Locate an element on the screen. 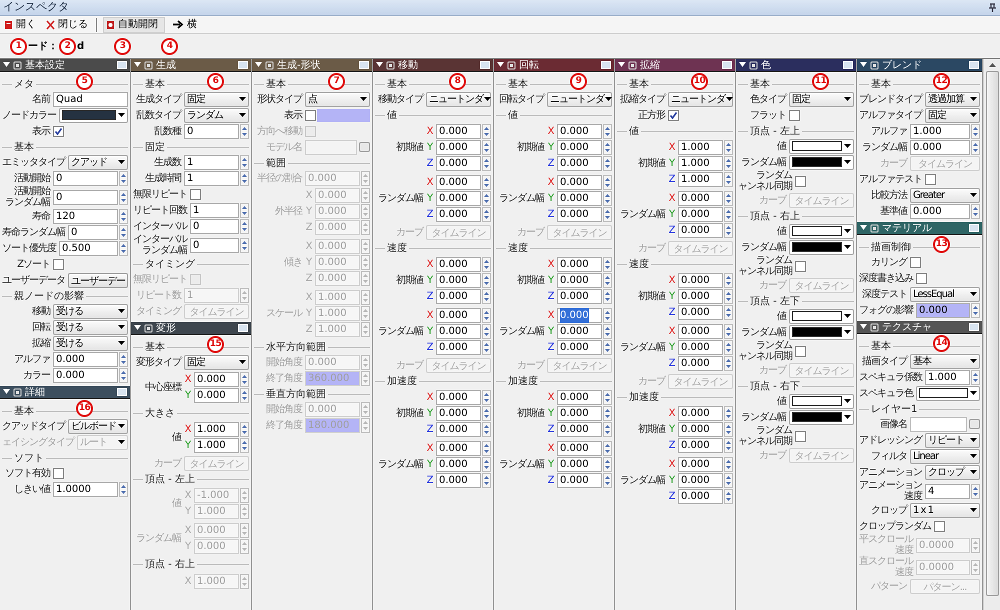  toolbar-button: 開く is located at coordinates (20, 24).